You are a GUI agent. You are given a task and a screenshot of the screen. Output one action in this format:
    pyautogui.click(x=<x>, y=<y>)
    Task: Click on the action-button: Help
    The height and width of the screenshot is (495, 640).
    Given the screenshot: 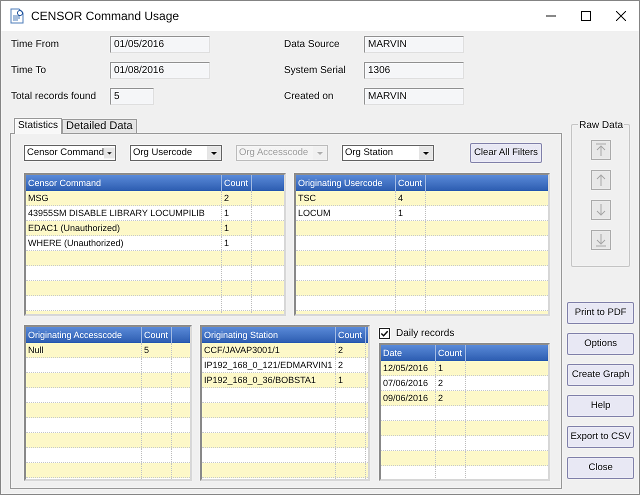 What is the action you would take?
    pyautogui.click(x=600, y=406)
    